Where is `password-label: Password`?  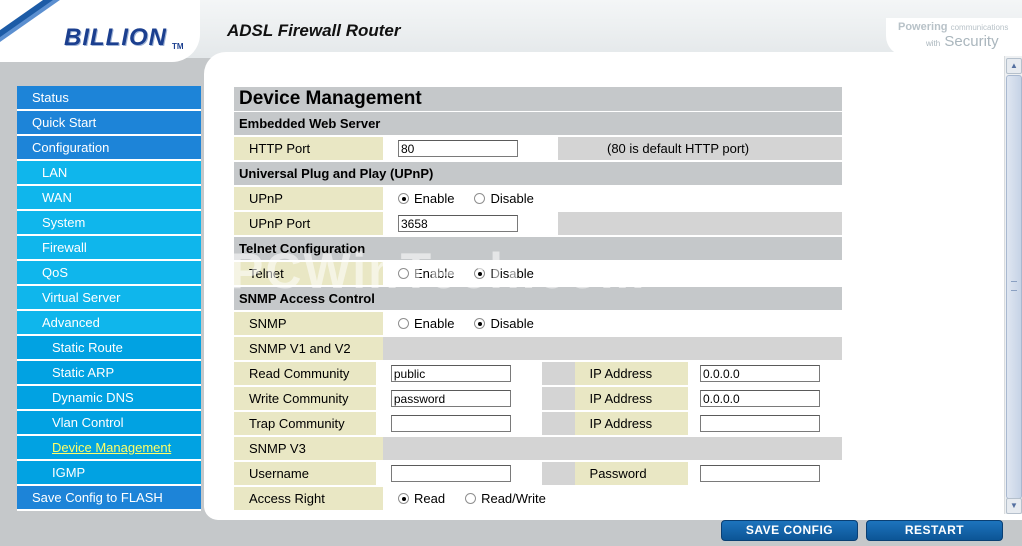 password-label: Password is located at coordinates (631, 473).